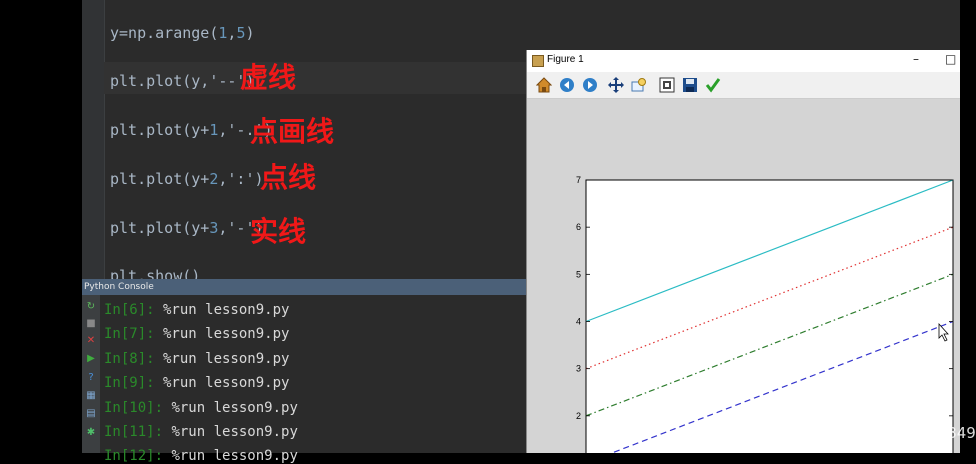  Describe the element at coordinates (849, 433) in the screenshot. I see `watermark: https://blog.csdn.net/qq_43498494` at that location.